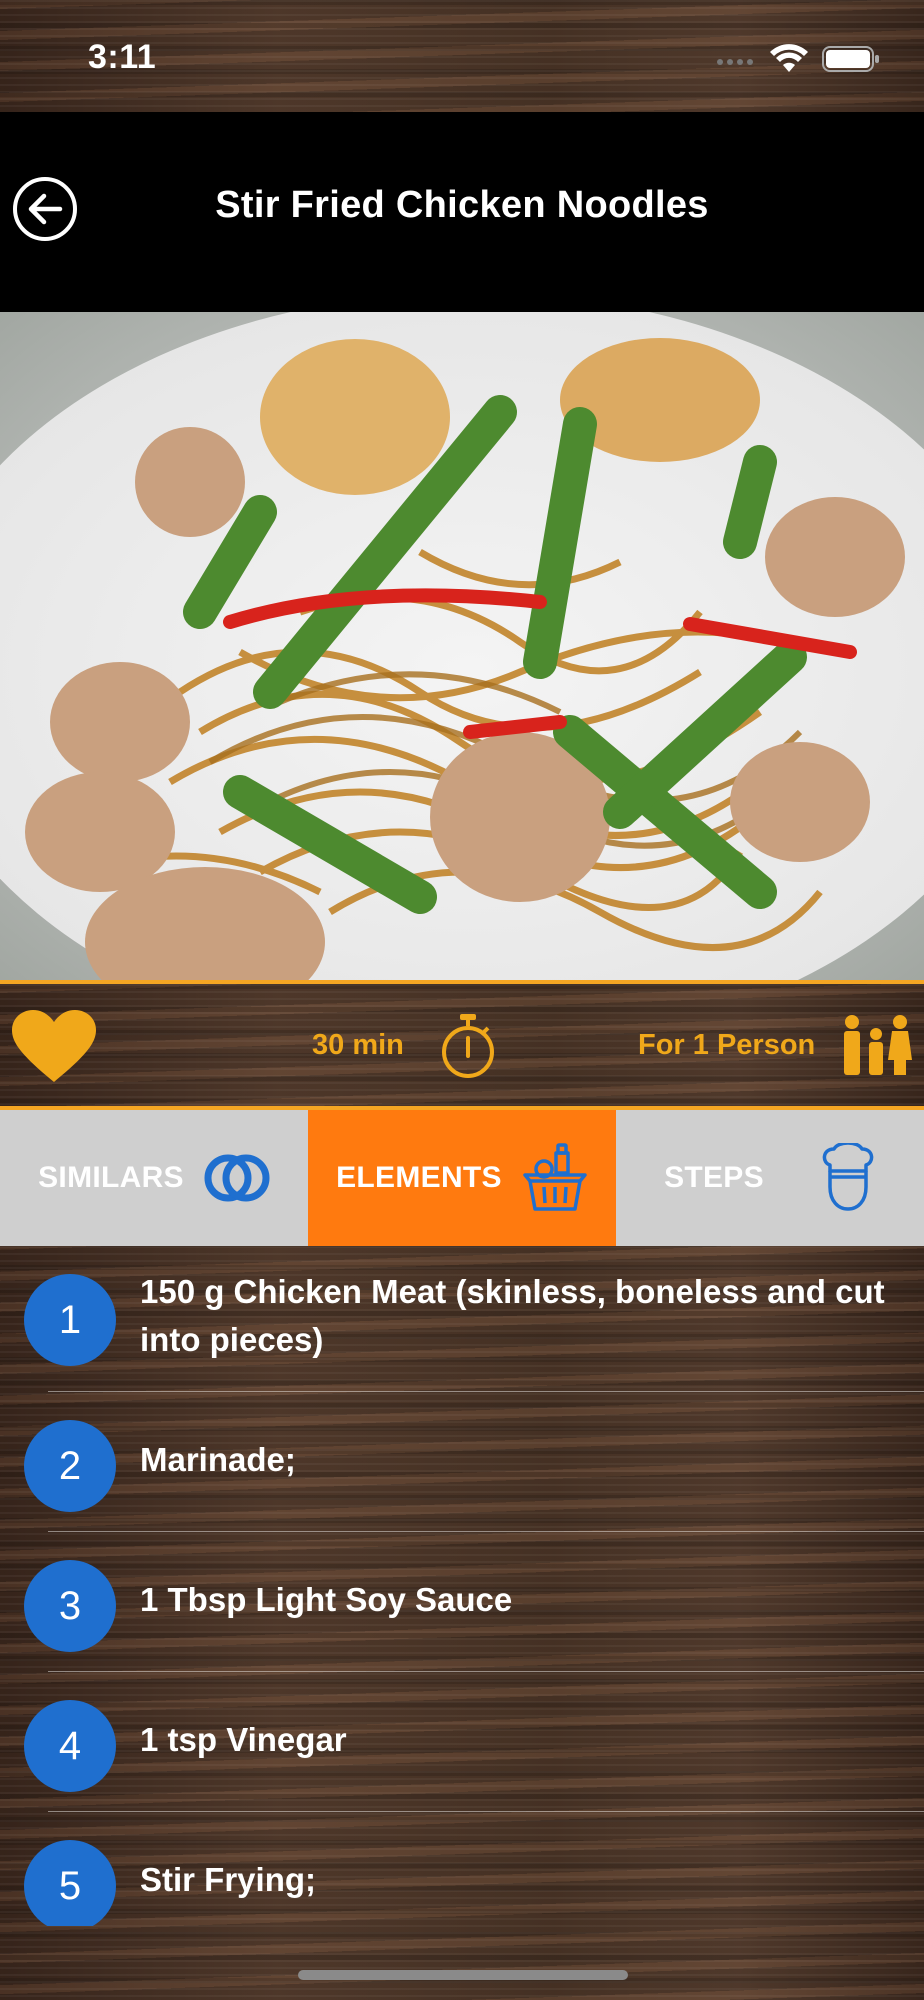 This screenshot has height=2000, width=924. What do you see at coordinates (326, 1599) in the screenshot?
I see `item-text: 1 Tbsp Light Soy Sauce` at bounding box center [326, 1599].